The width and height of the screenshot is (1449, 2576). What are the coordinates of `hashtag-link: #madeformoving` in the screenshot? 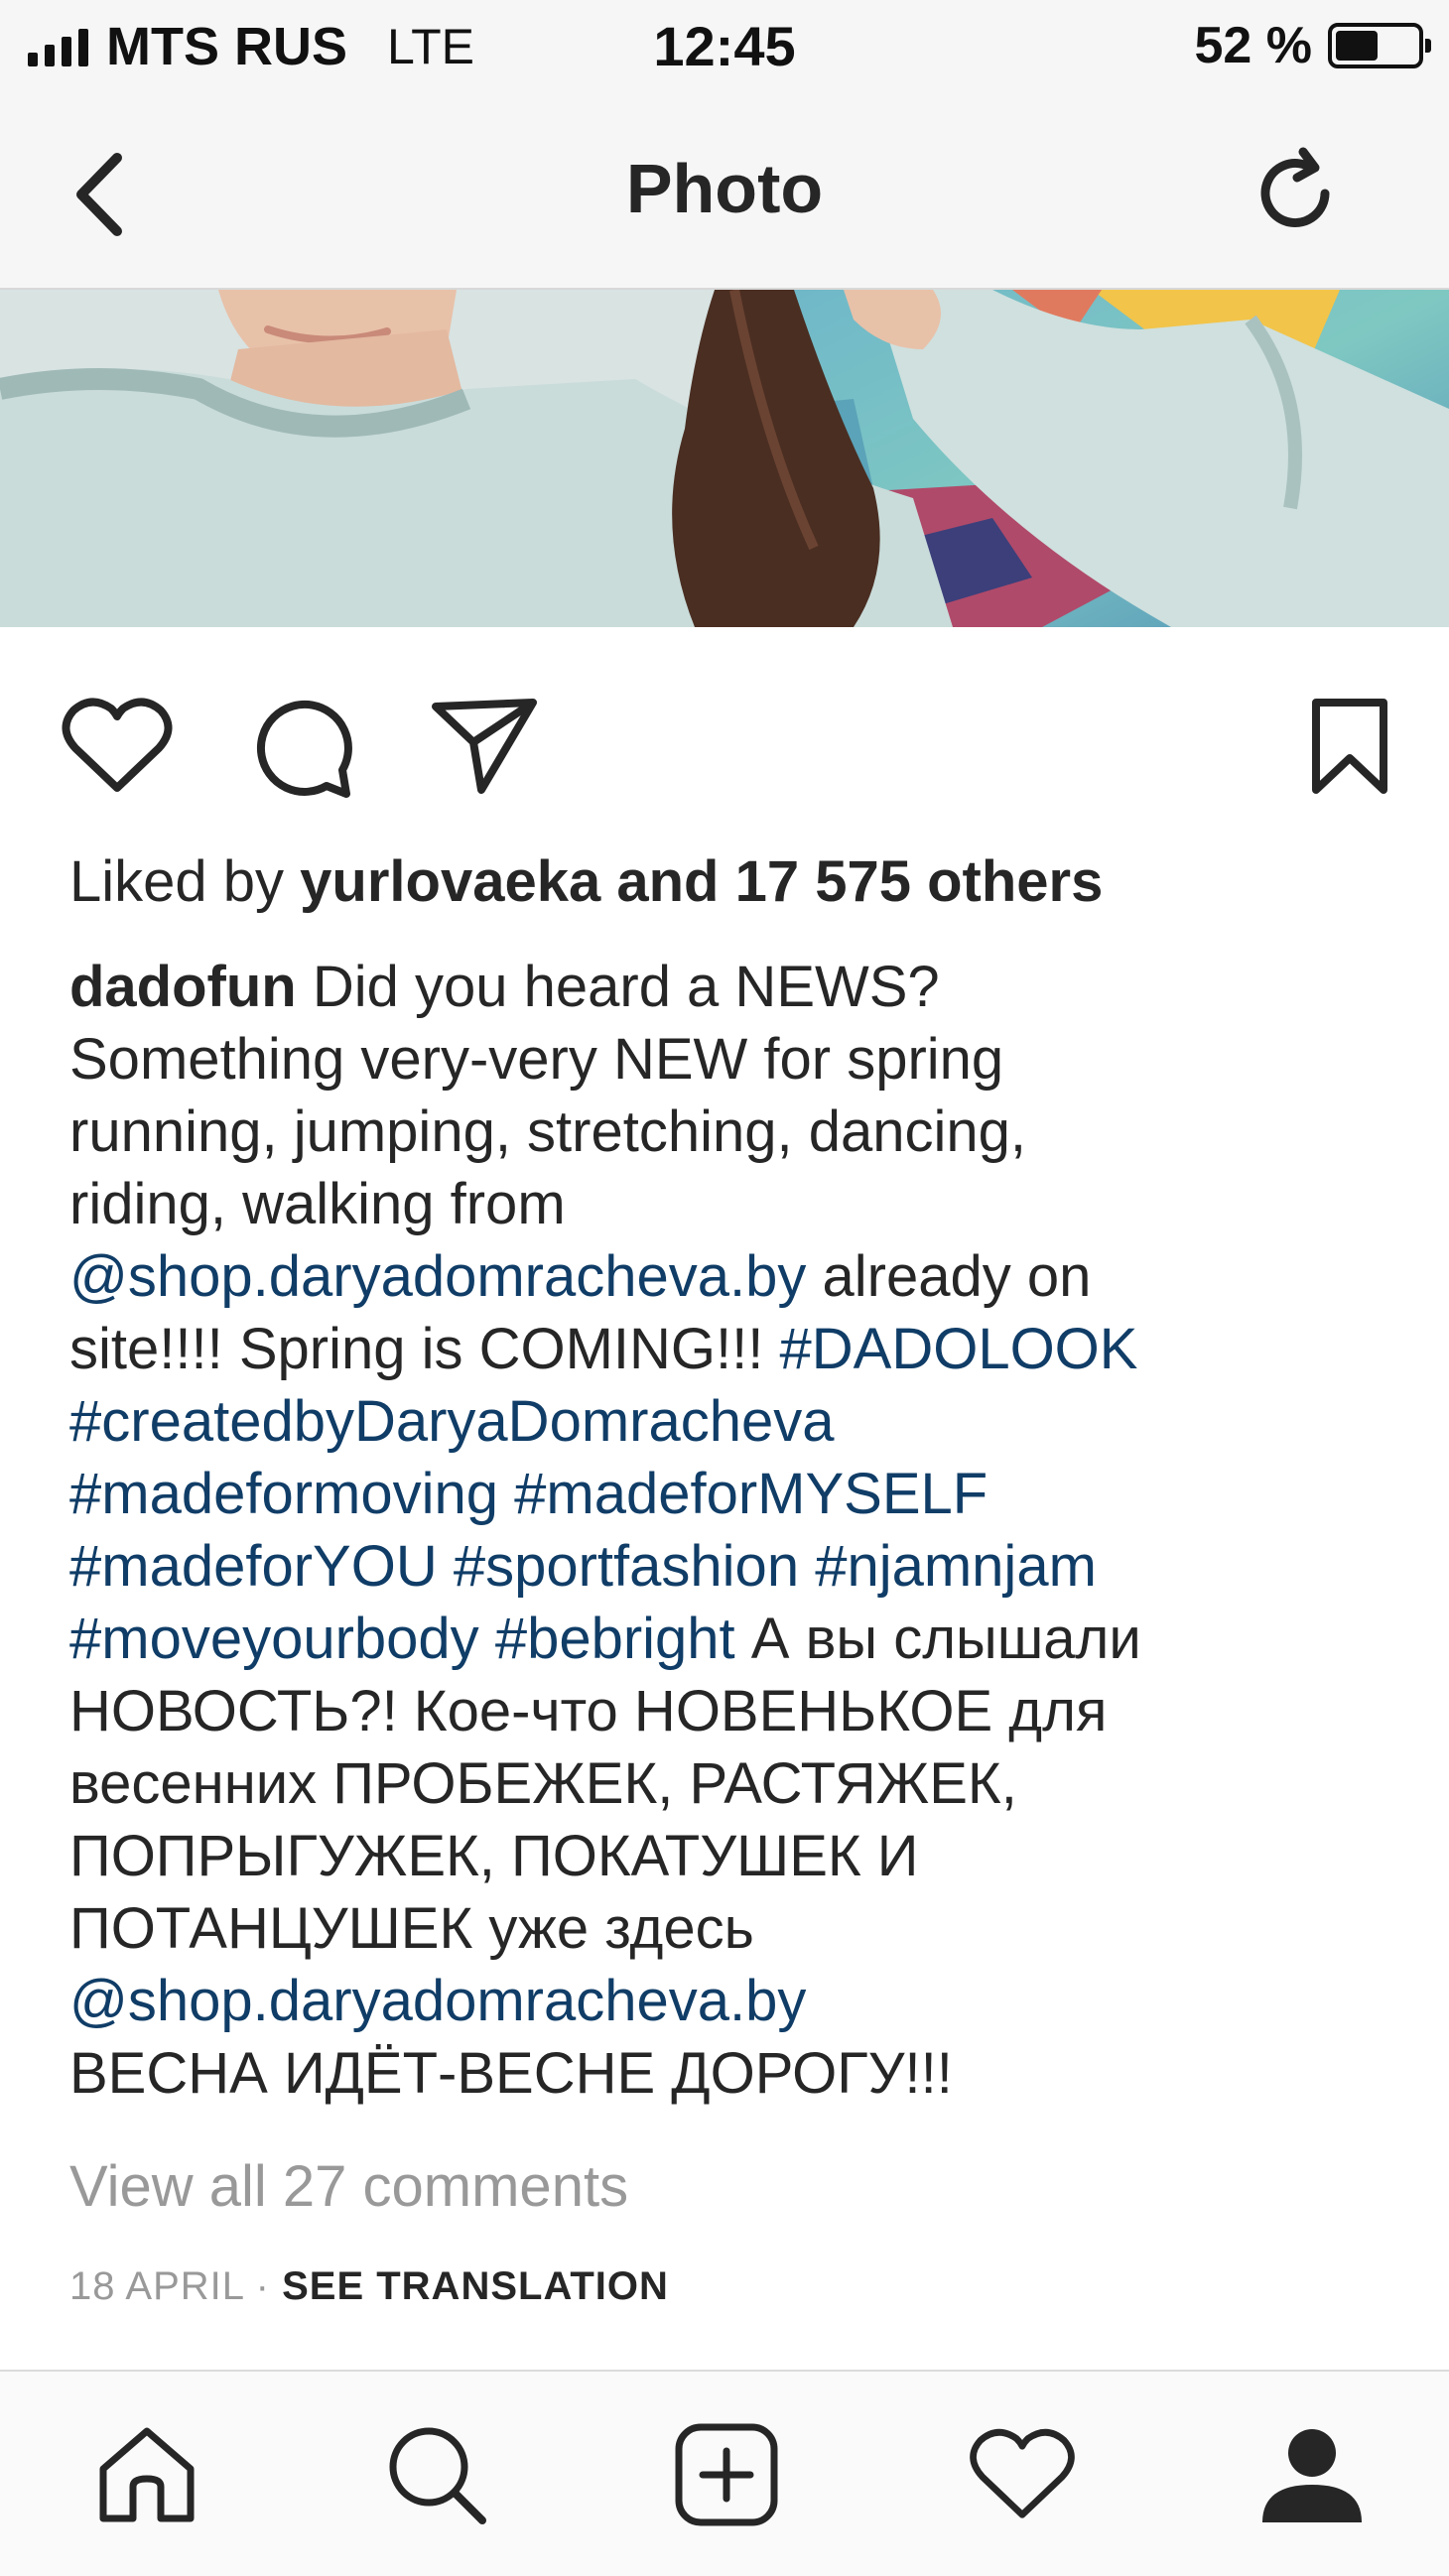 It's located at (283, 1494).